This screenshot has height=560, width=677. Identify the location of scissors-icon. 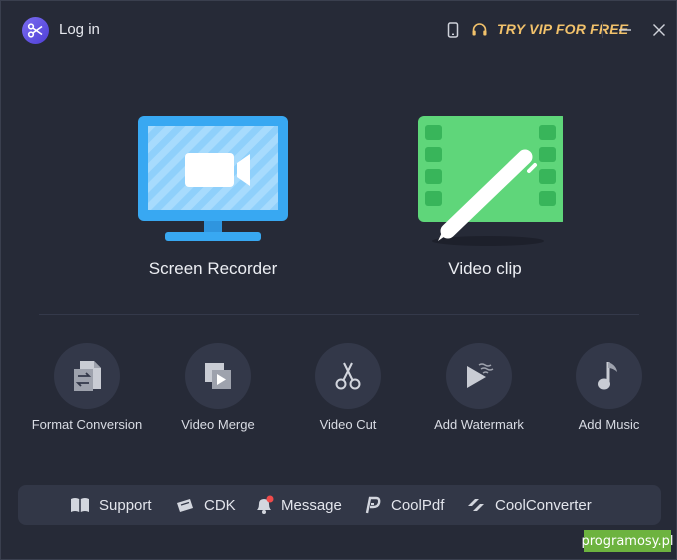
(348, 376).